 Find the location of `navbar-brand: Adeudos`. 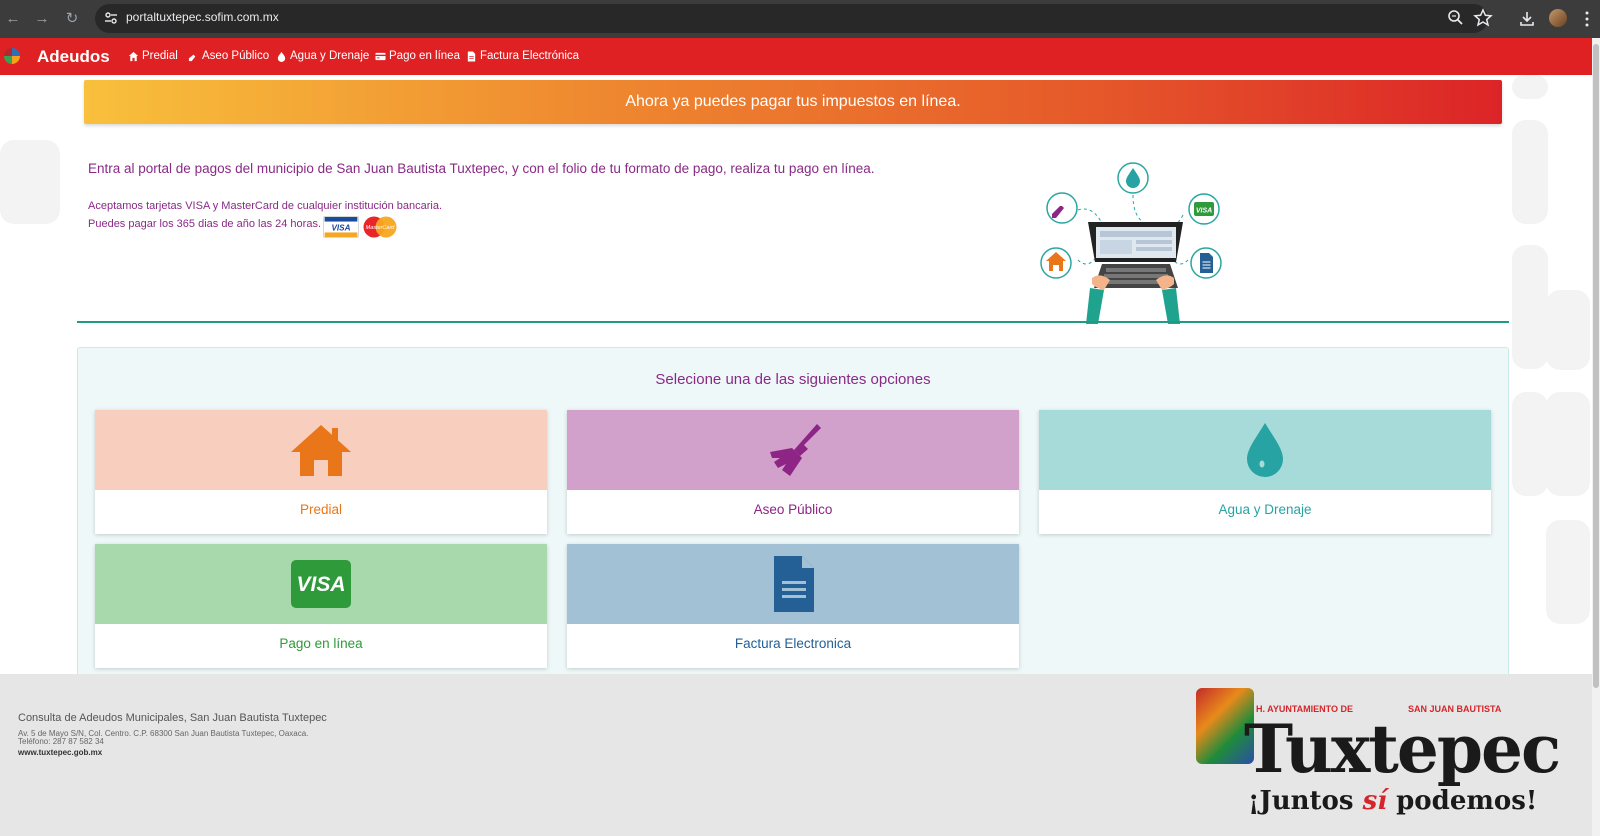

navbar-brand: Adeudos is located at coordinates (73, 57).